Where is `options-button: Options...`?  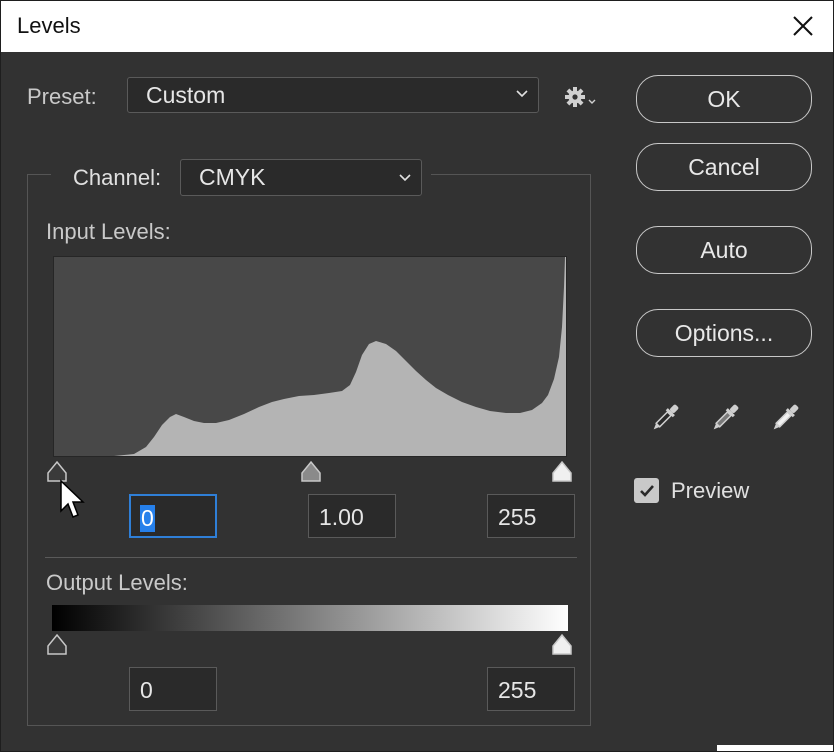
options-button: Options... is located at coordinates (724, 333).